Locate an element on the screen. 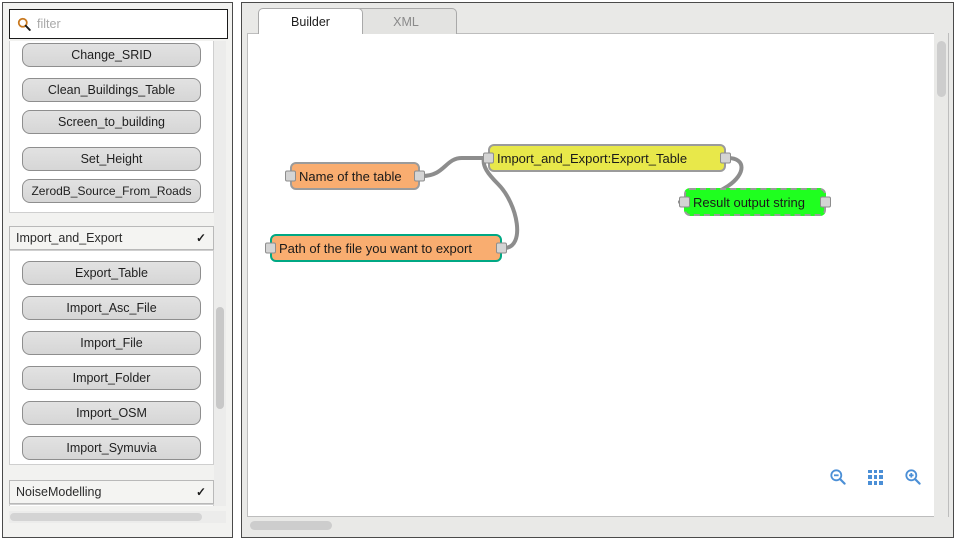 This screenshot has height=540, width=956. canvas-horizontal-scrollbar is located at coordinates (598, 525).